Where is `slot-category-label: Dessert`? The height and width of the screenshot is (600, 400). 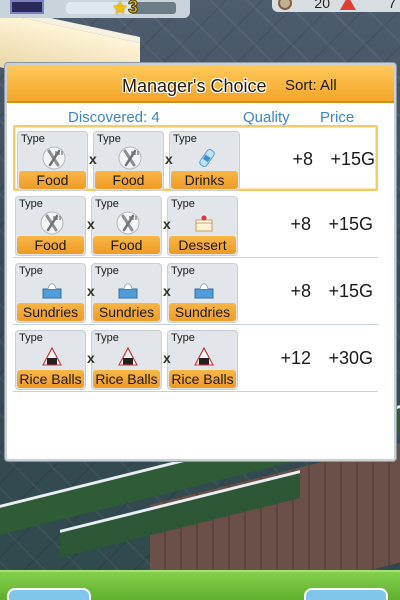
slot-category-label: Dessert is located at coordinates (202, 245).